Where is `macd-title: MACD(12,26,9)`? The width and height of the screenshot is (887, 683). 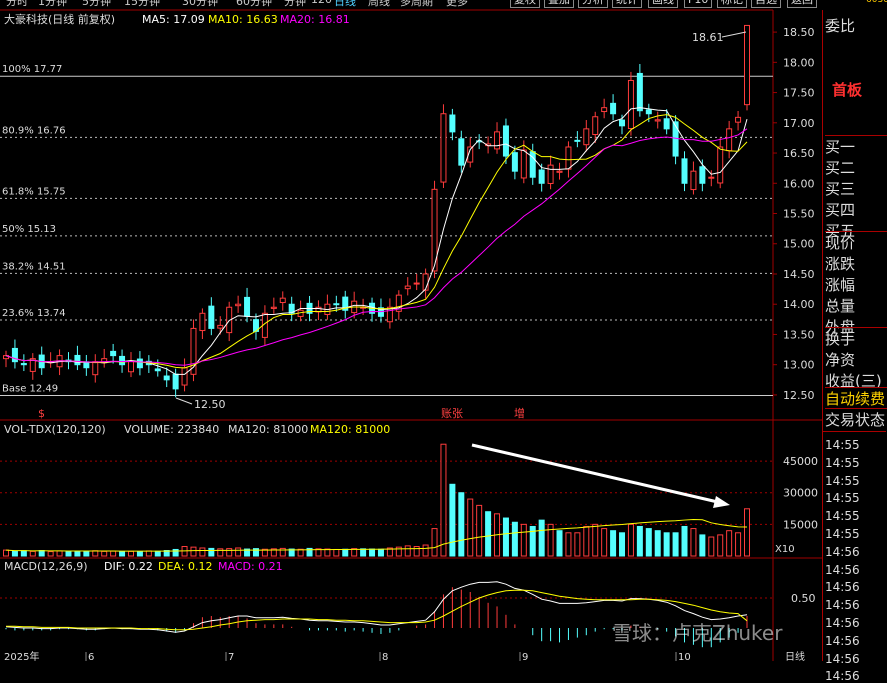
macd-title: MACD(12,26,9) is located at coordinates (46, 566).